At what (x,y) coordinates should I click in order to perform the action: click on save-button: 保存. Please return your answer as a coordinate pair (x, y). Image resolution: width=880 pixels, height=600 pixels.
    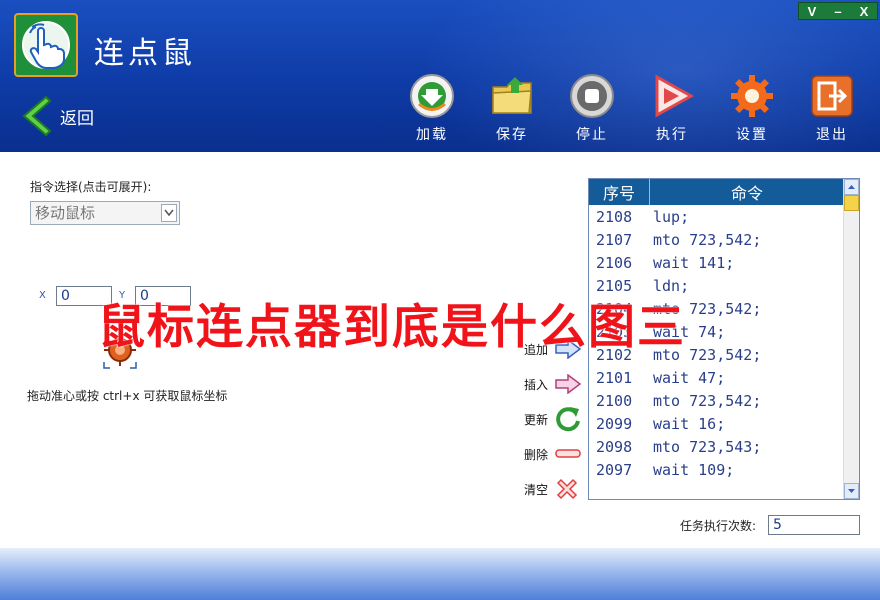
    Looking at the image, I should click on (512, 108).